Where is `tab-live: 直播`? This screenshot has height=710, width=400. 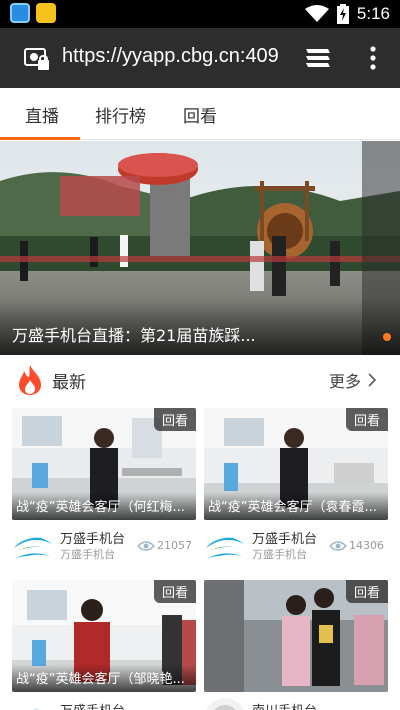
tab-live: 直播 is located at coordinates (42, 114).